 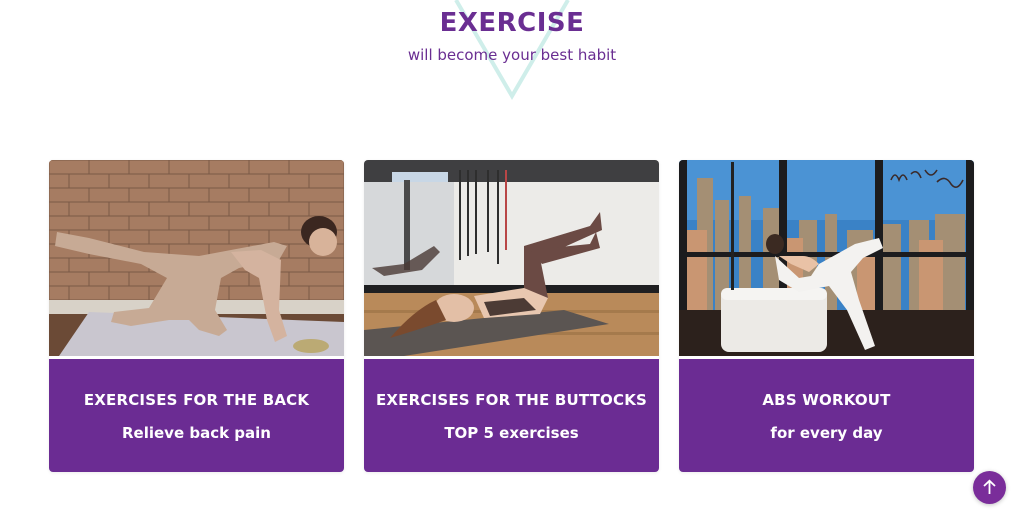 I want to click on scroll-to-top-button, so click(x=989, y=487).